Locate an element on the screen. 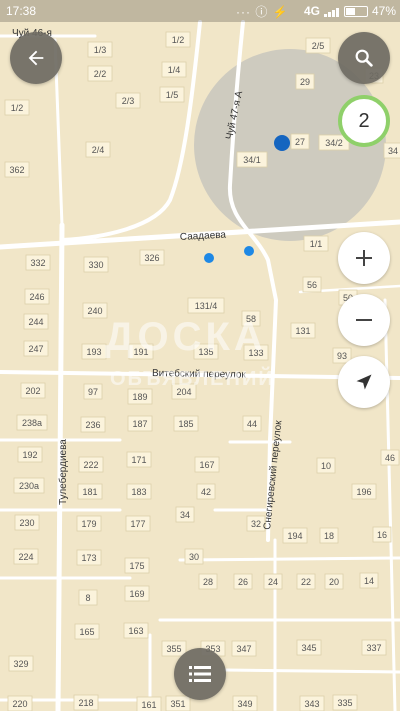 Image resolution: width=400 pixels, height=711 pixels. house-number-label: 42 is located at coordinates (206, 491).